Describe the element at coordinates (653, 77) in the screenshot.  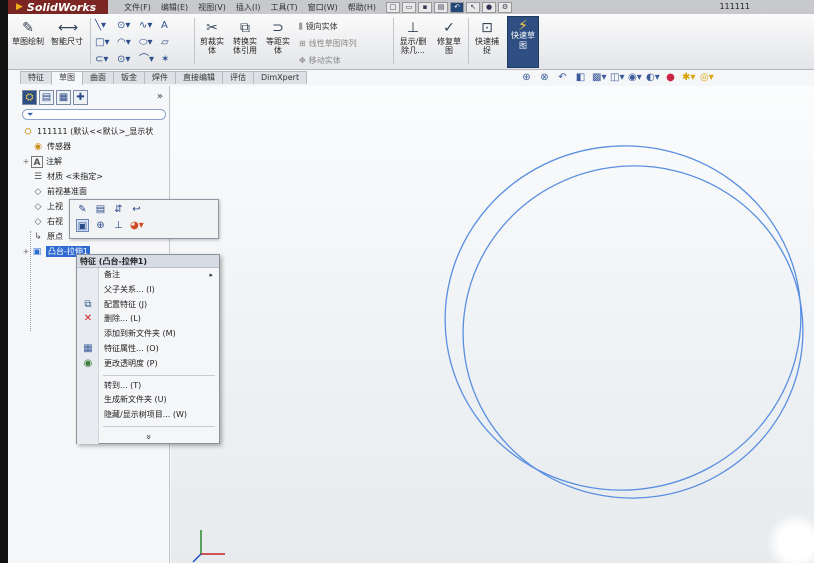
I see `edit-appearance-icon: ◐▾` at that location.